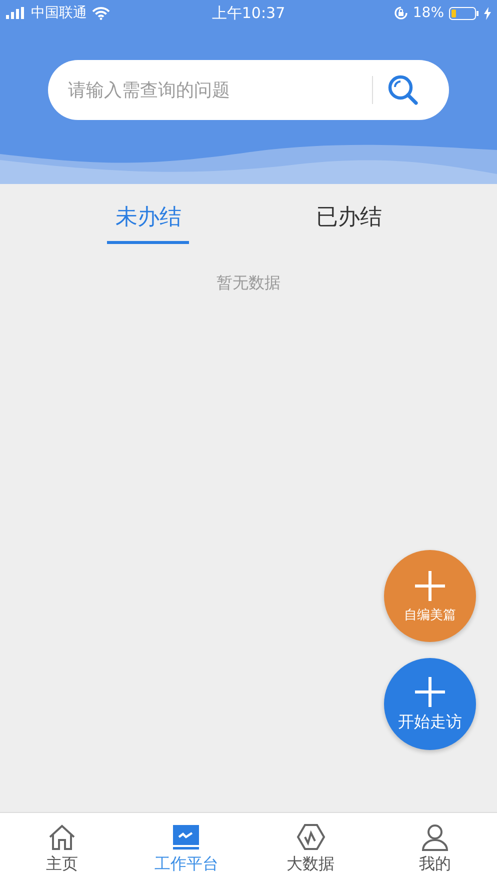 This screenshot has height=883, width=497. What do you see at coordinates (401, 13) in the screenshot?
I see `rotation-lock-icon` at bounding box center [401, 13].